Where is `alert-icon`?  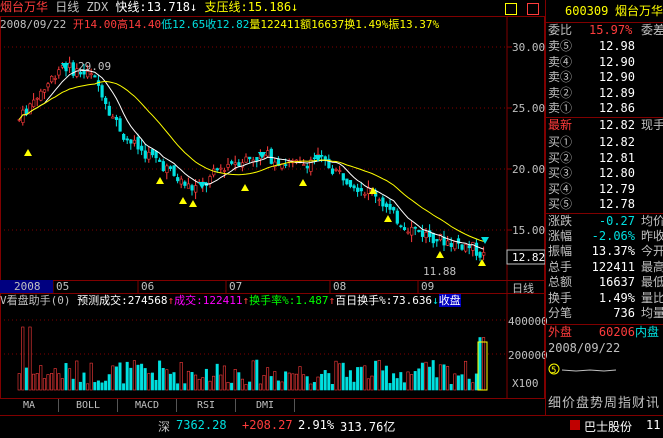 alert-icon is located at coordinates (575, 425).